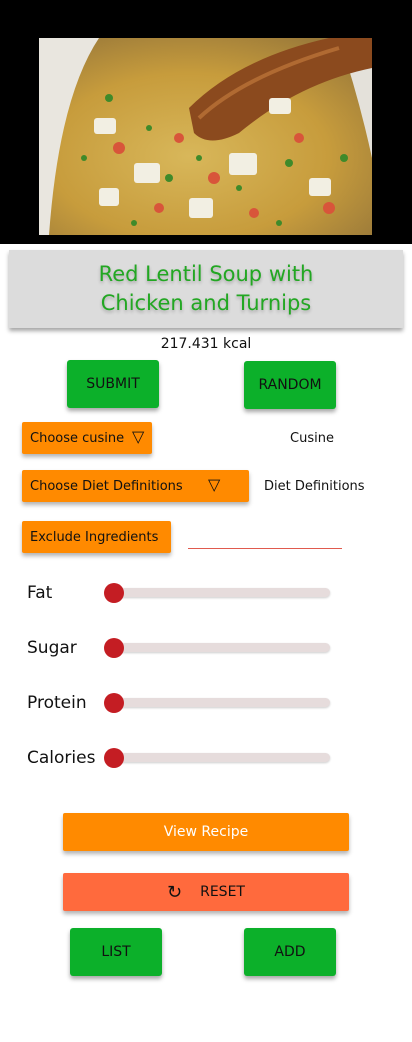 This screenshot has height=1042, width=412. What do you see at coordinates (265, 548) in the screenshot?
I see `exclude-input-underline` at bounding box center [265, 548].